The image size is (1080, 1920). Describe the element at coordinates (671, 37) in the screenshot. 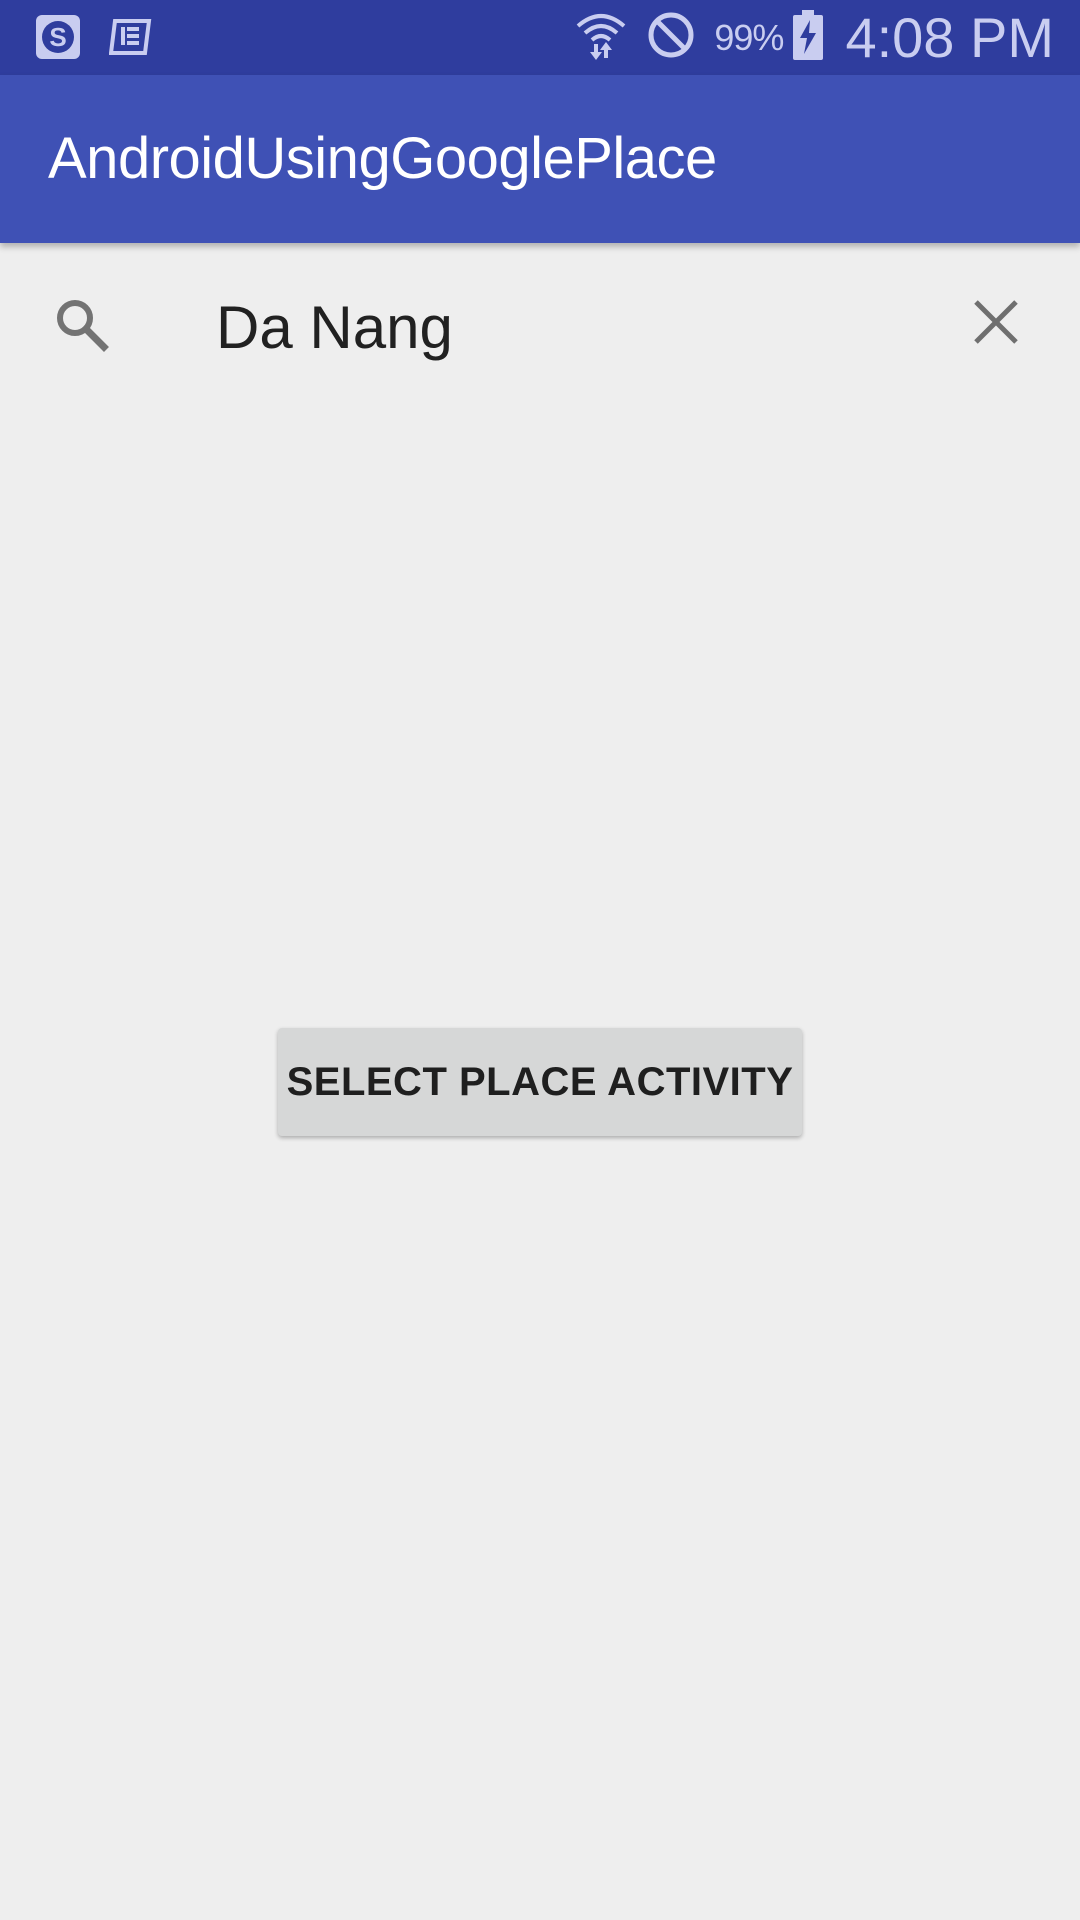

I see `do-not-disturb-icon` at that location.